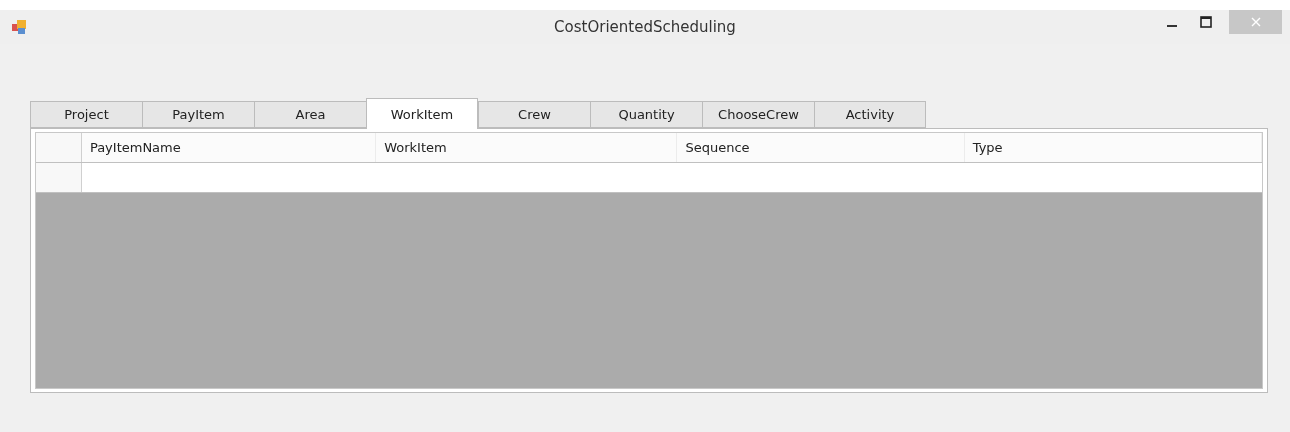 This screenshot has width=1290, height=432. I want to click on column-header: WorkItem, so click(527, 147).